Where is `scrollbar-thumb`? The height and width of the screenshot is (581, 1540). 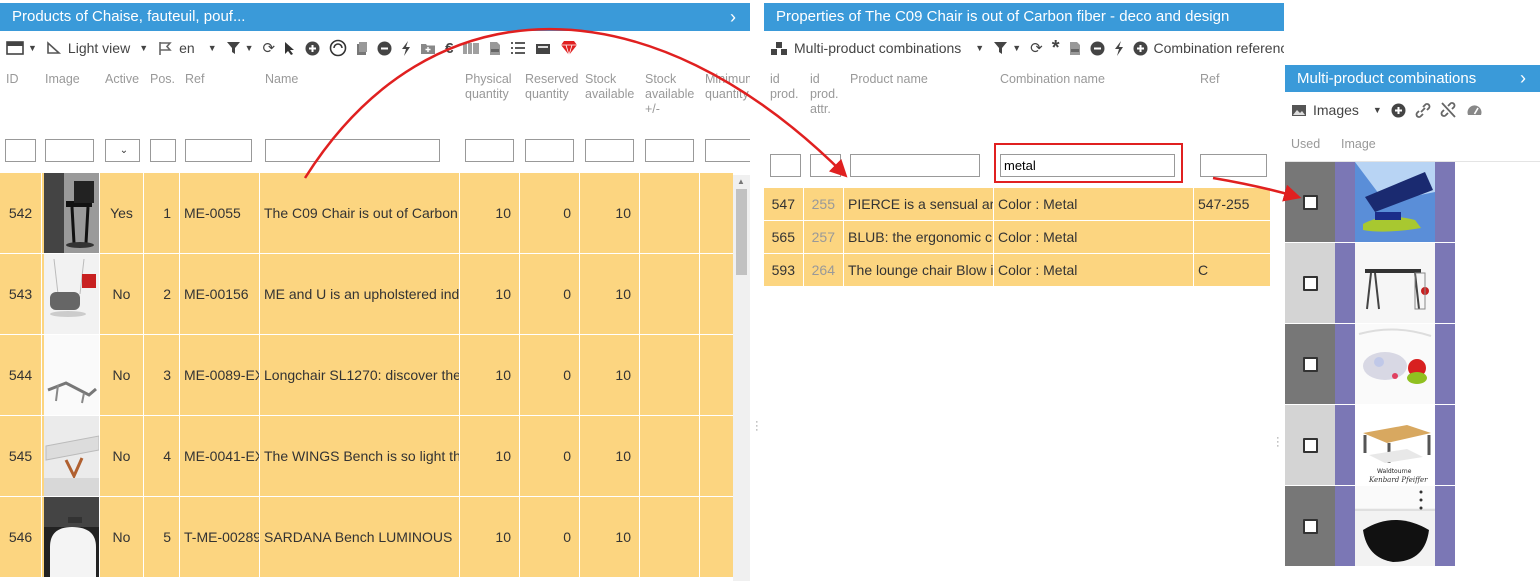
scrollbar-thumb is located at coordinates (741, 232).